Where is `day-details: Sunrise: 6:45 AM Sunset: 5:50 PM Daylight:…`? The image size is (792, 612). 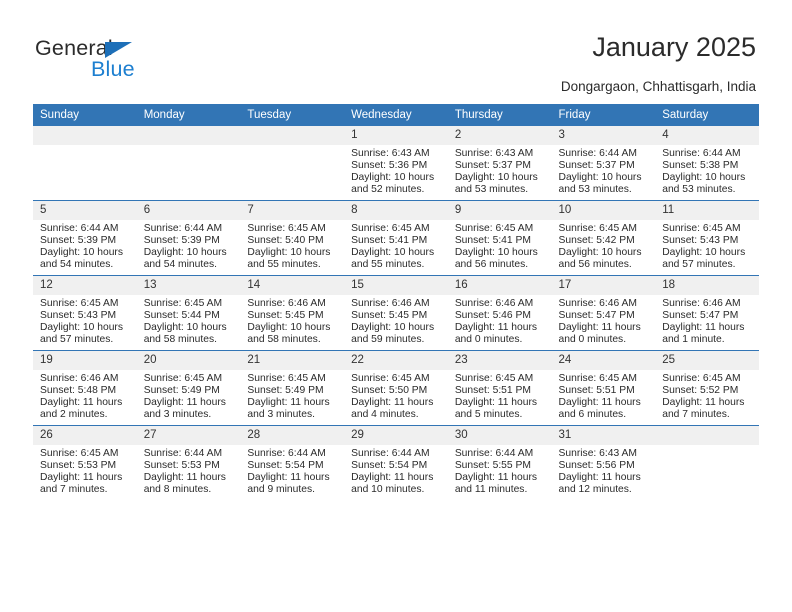 day-details: Sunrise: 6:45 AM Sunset: 5:50 PM Daylight:… is located at coordinates (396, 395).